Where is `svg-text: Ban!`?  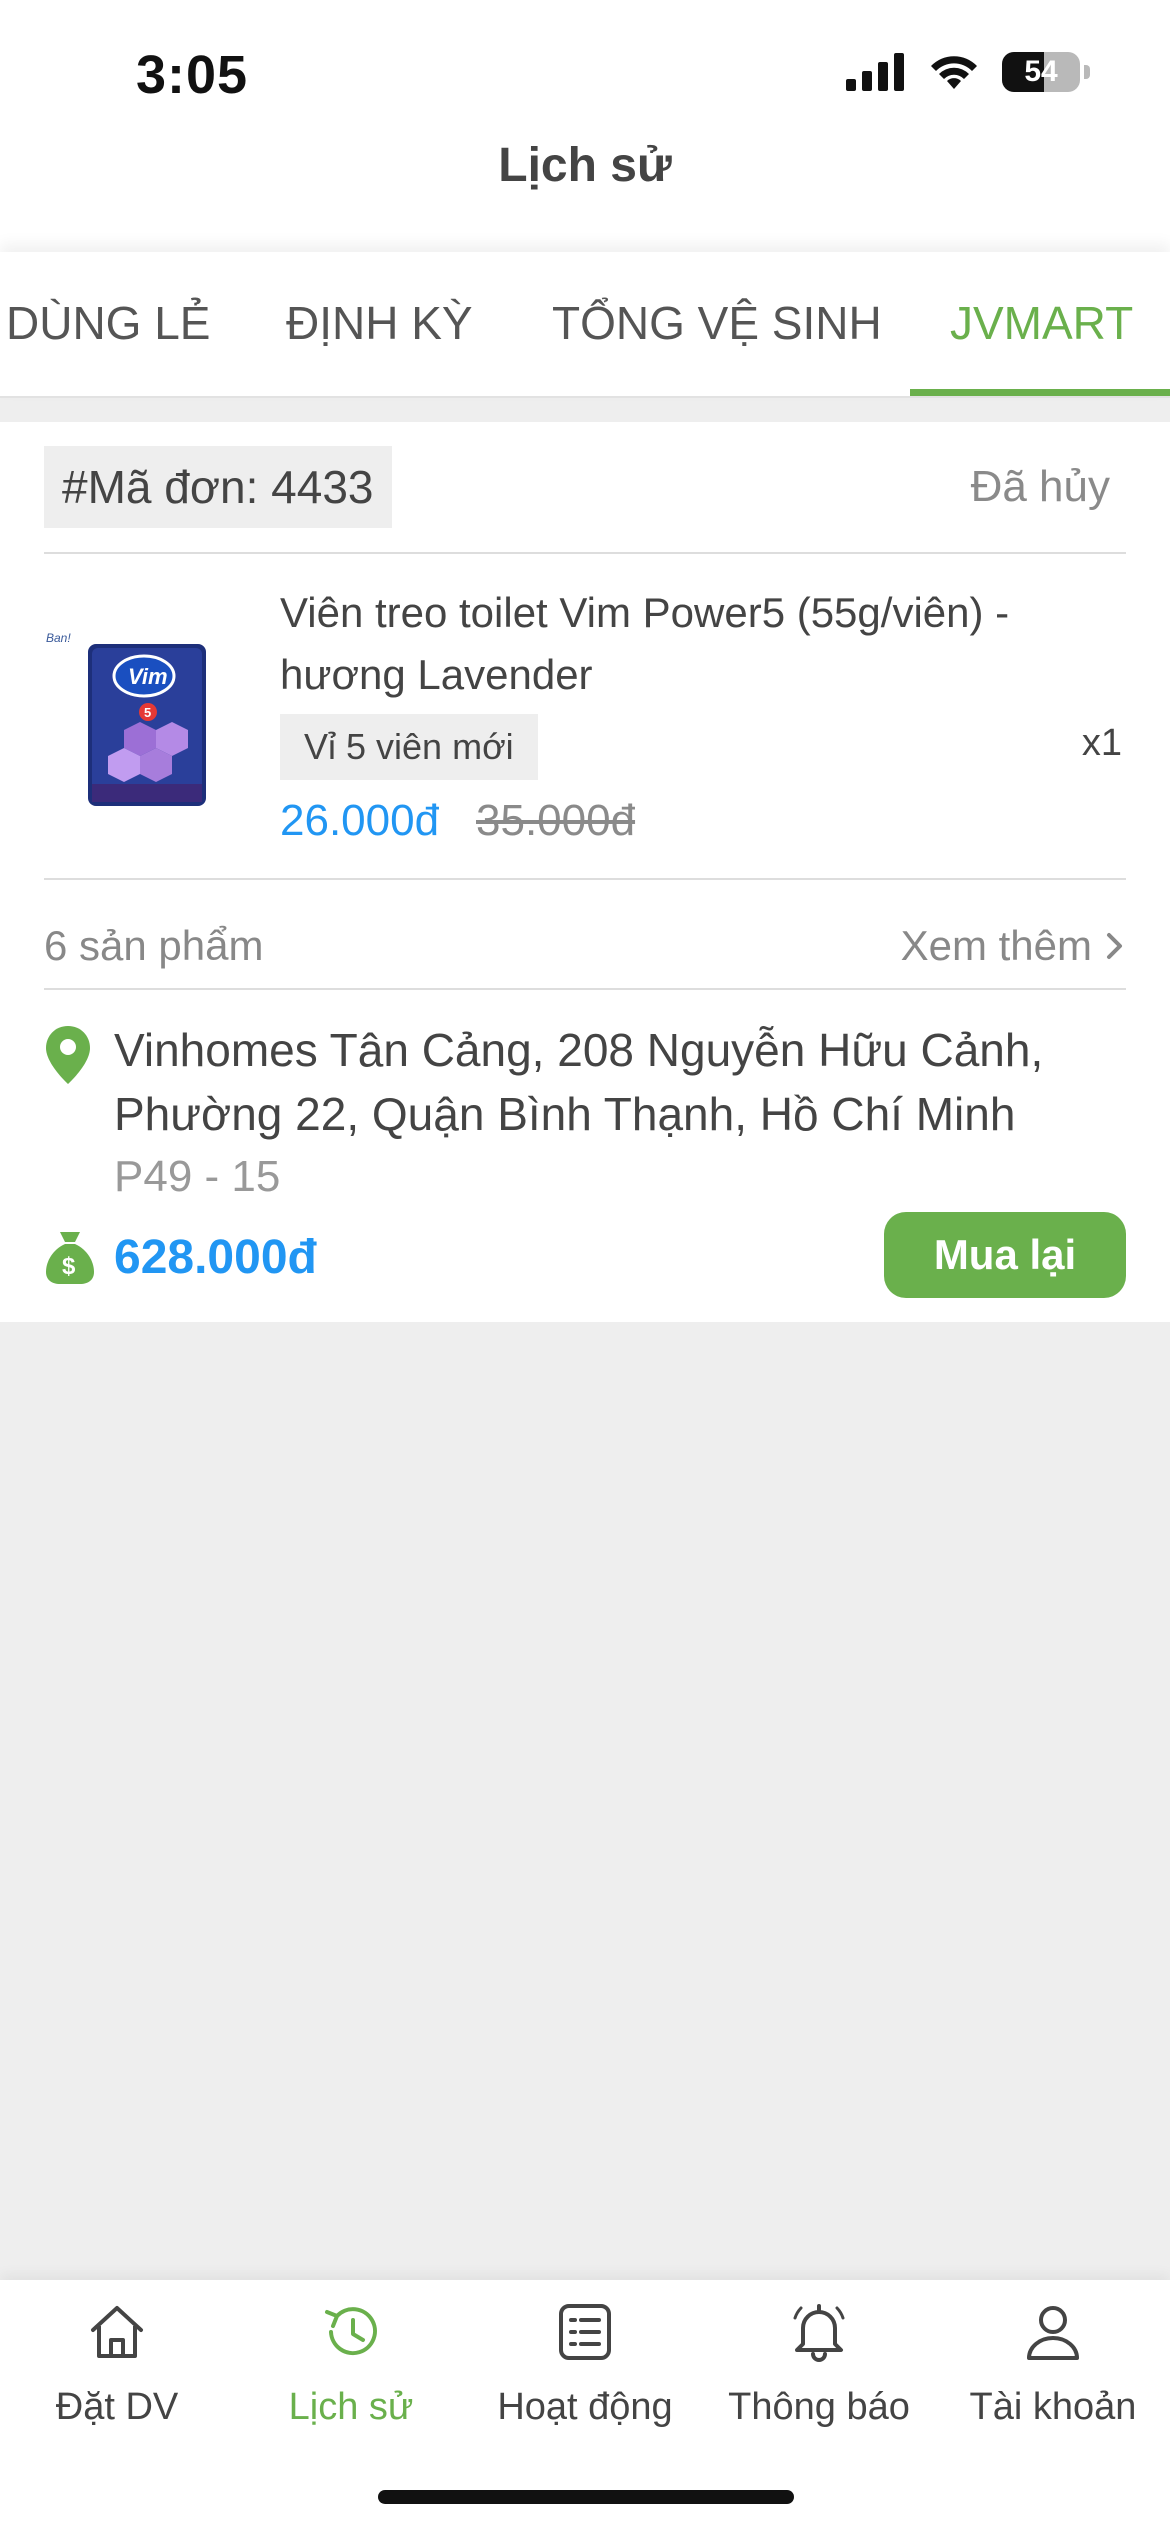
svg-text: Ban! is located at coordinates (58, 638).